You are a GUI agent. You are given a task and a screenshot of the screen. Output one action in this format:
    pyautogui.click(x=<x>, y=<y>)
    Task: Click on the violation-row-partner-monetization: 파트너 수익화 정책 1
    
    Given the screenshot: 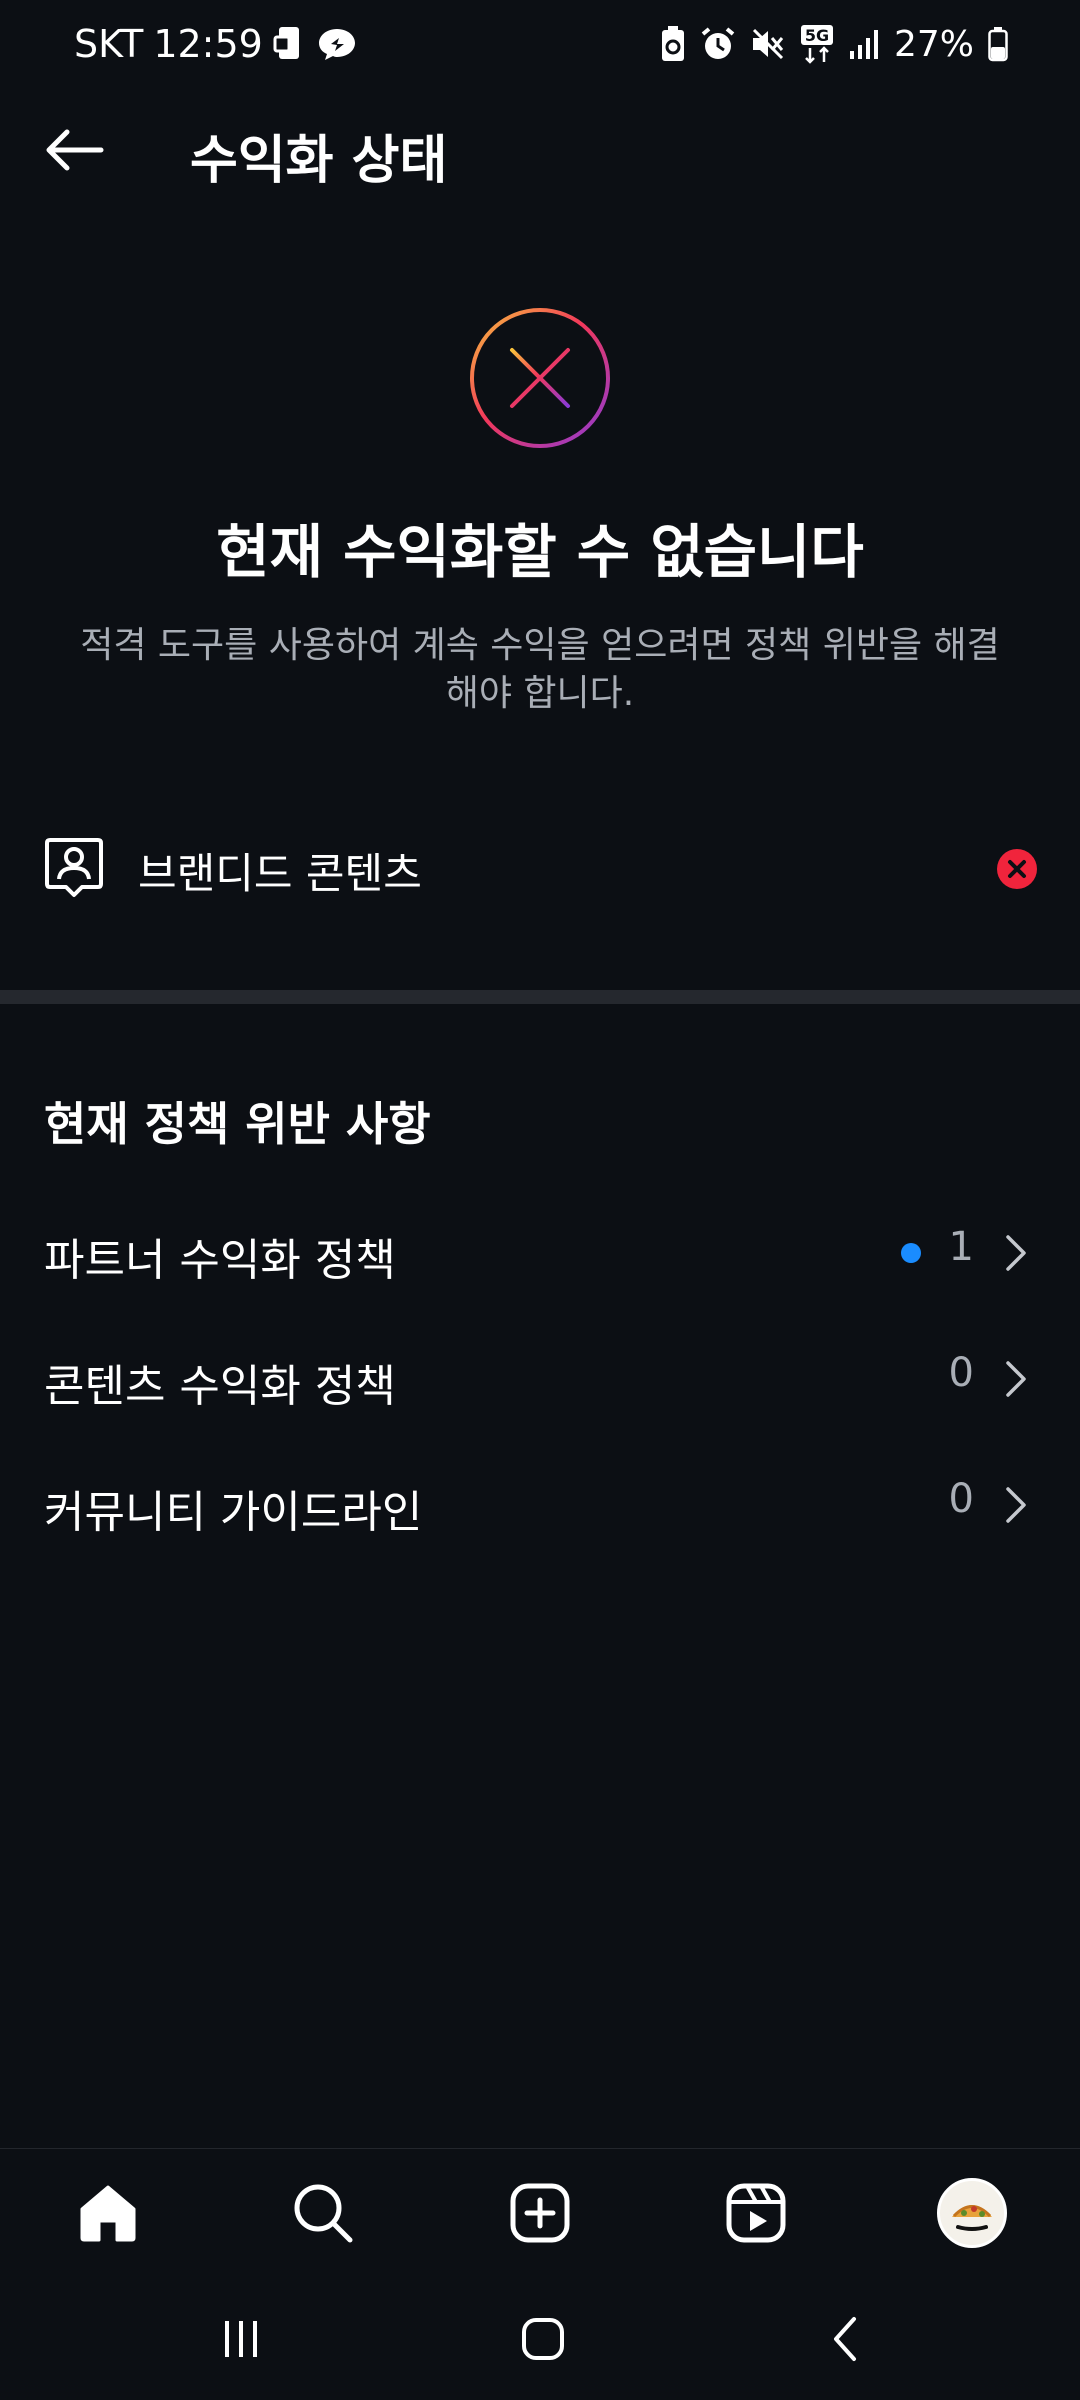 What is the action you would take?
    pyautogui.click(x=540, y=1251)
    